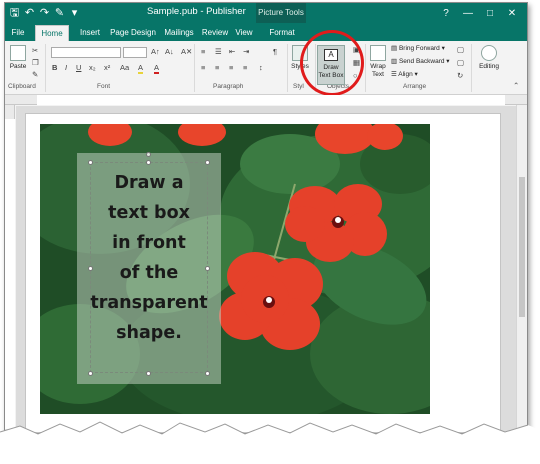 The image size is (540, 464). Describe the element at coordinates (52, 33) in the screenshot. I see `tab-home: Home` at that location.